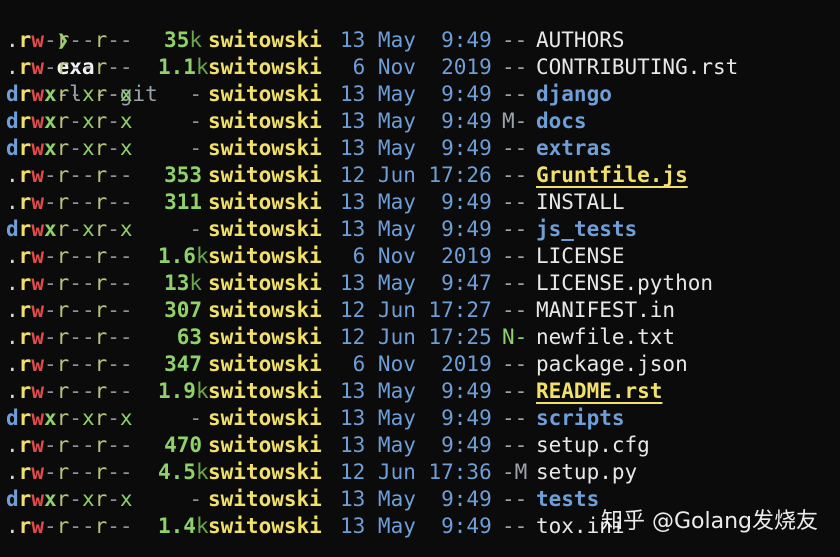 The height and width of the screenshot is (557, 840). Describe the element at coordinates (180, 310) in the screenshot. I see `file-size: 307` at that location.